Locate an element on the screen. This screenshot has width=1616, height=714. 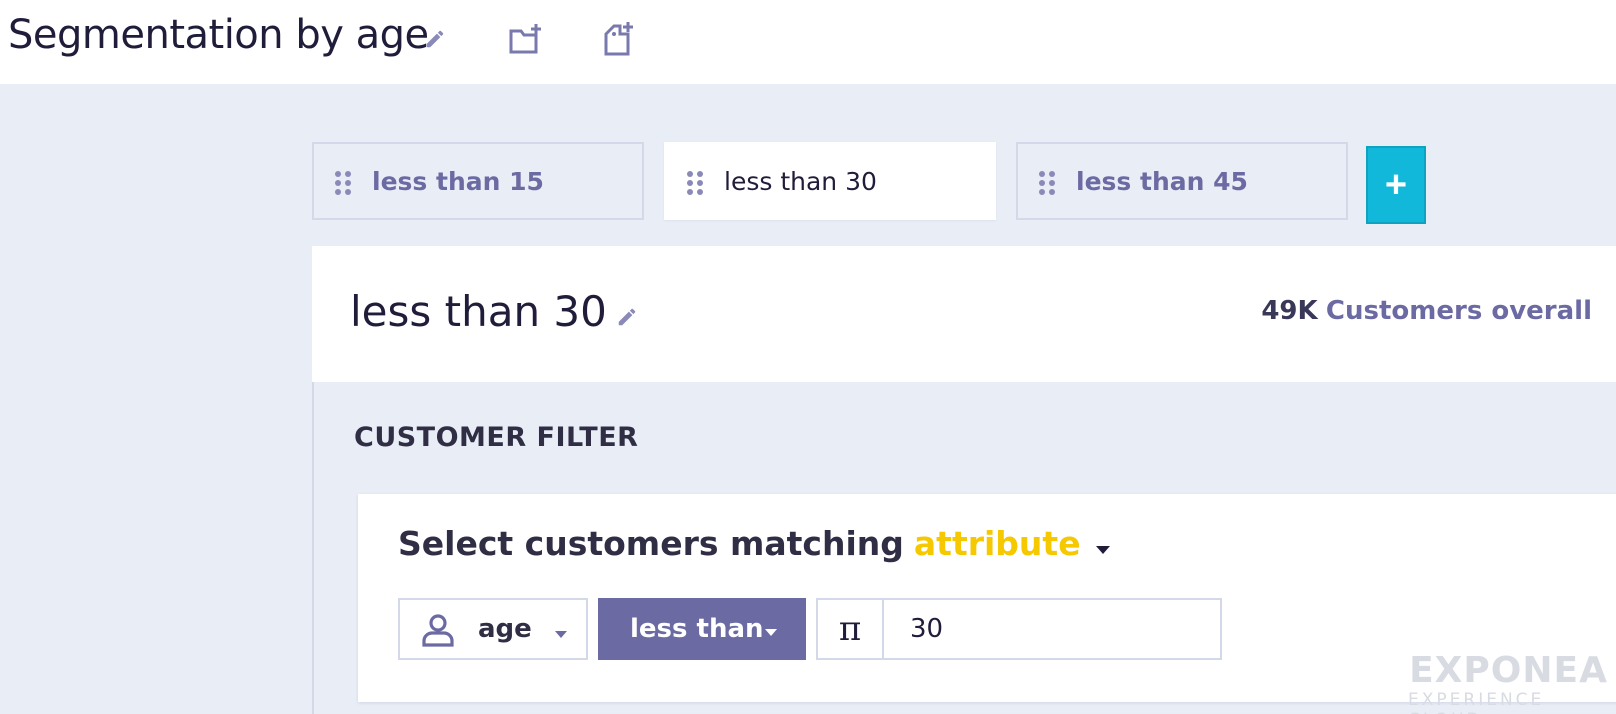
brand-name: EXPONEA is located at coordinates (1508, 670).